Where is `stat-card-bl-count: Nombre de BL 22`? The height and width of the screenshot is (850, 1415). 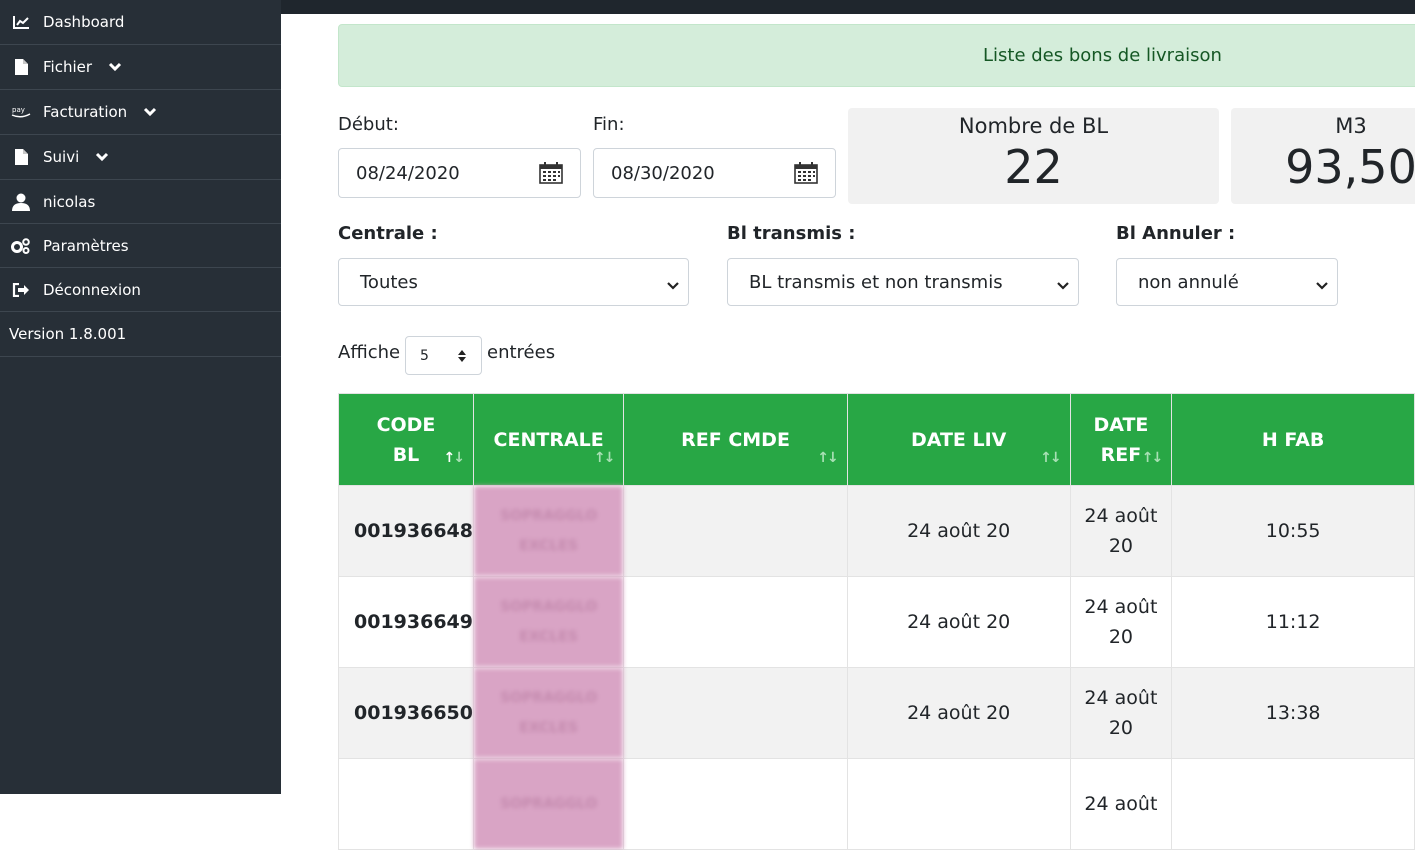
stat-card-bl-count: Nombre de BL 22 is located at coordinates (1033, 156).